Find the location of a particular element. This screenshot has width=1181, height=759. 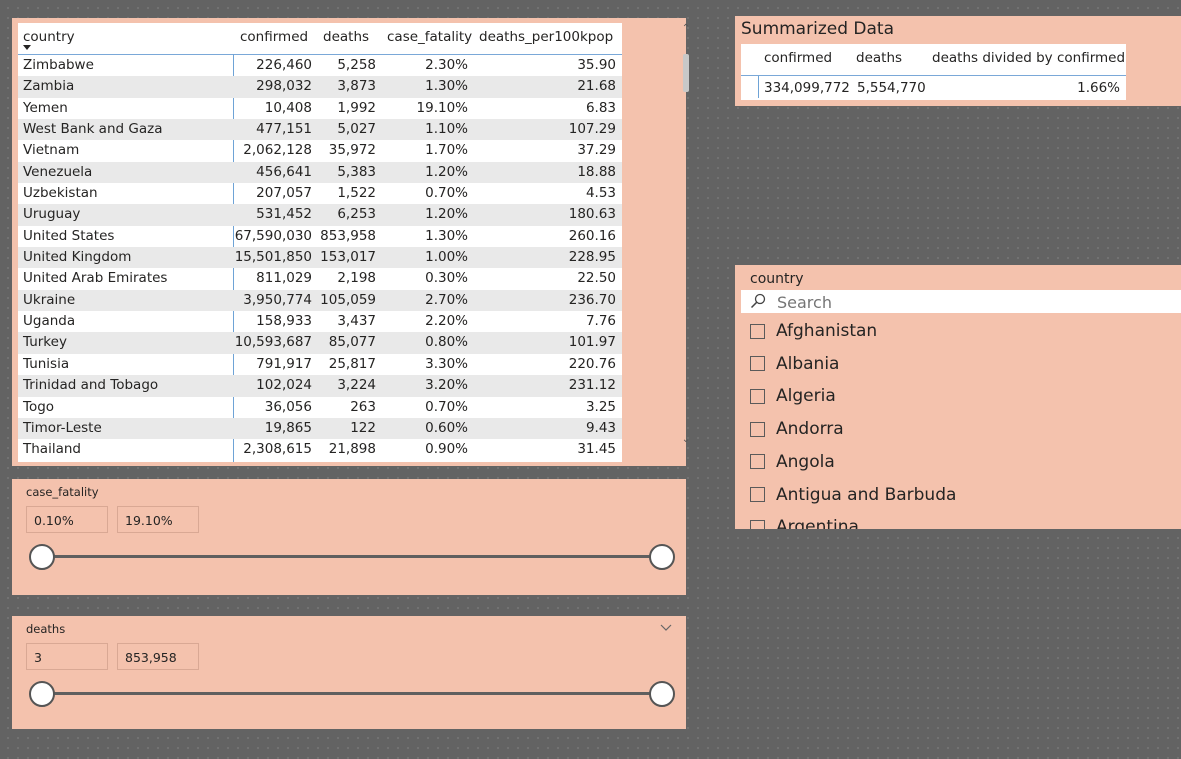

search-input is located at coordinates (967, 302).